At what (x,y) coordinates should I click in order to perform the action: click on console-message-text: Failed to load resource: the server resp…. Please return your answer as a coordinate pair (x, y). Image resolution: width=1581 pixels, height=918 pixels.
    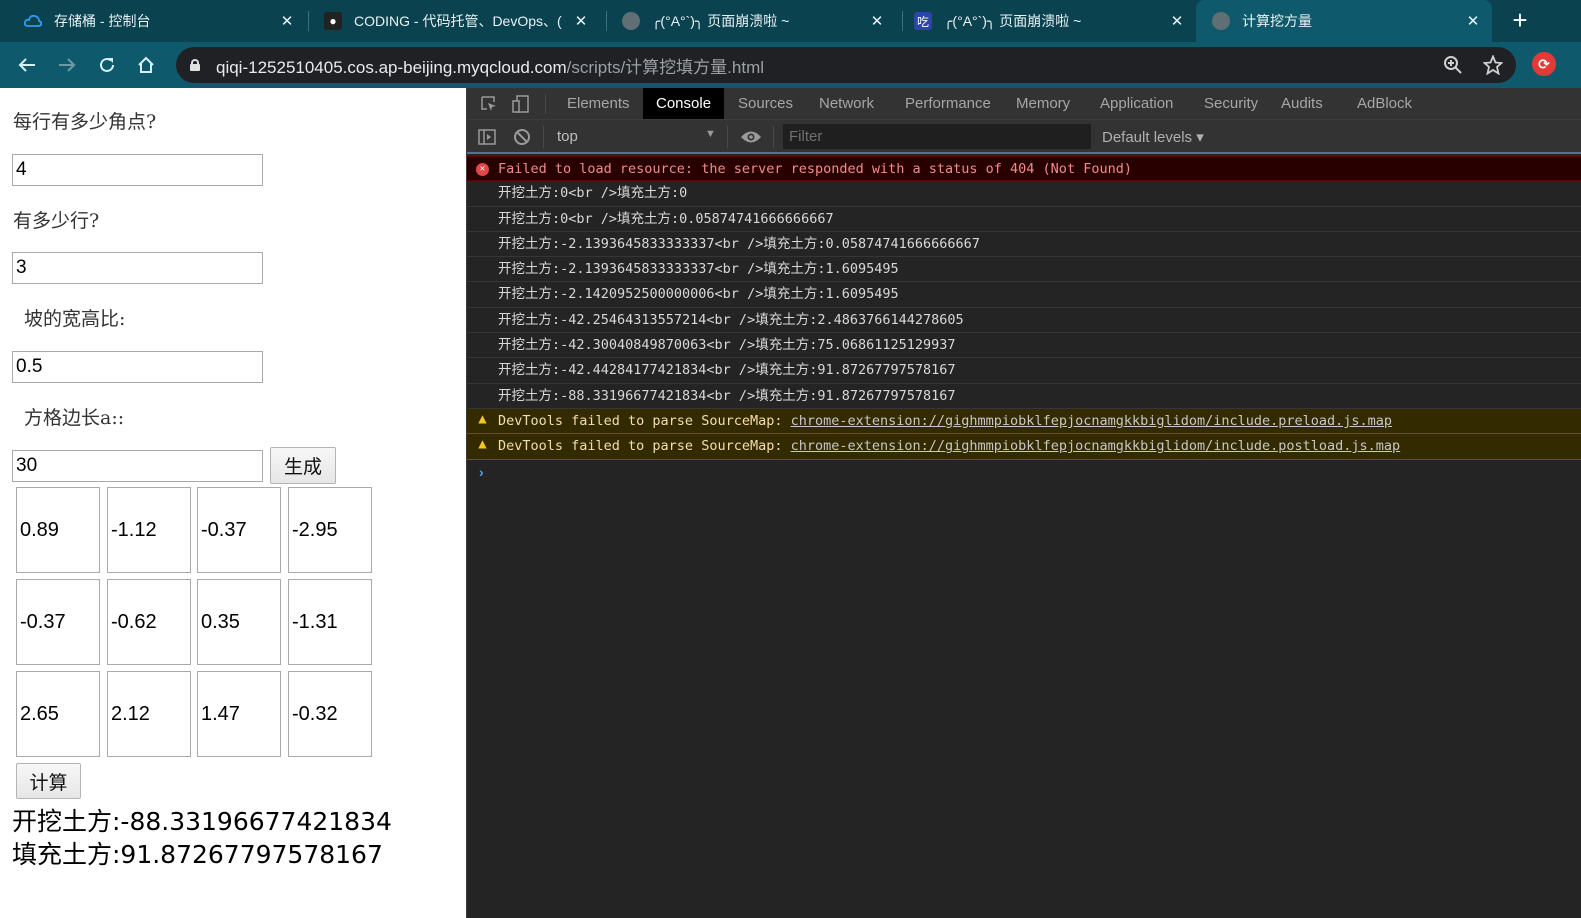
    Looking at the image, I should click on (815, 169).